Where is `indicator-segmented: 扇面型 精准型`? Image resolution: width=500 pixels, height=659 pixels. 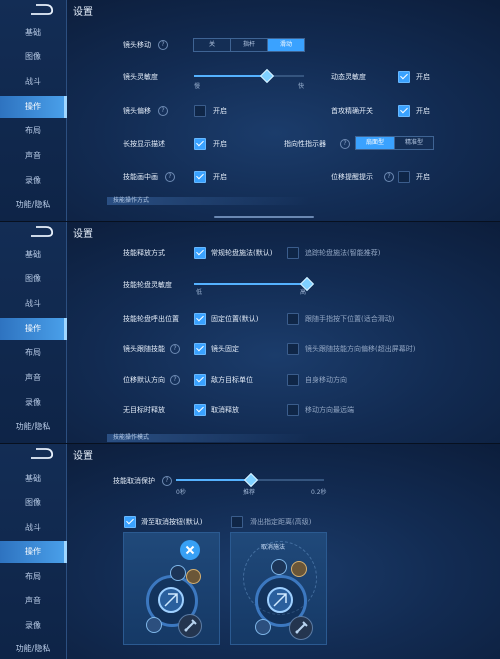 indicator-segmented: 扇面型 精准型 is located at coordinates (394, 143).